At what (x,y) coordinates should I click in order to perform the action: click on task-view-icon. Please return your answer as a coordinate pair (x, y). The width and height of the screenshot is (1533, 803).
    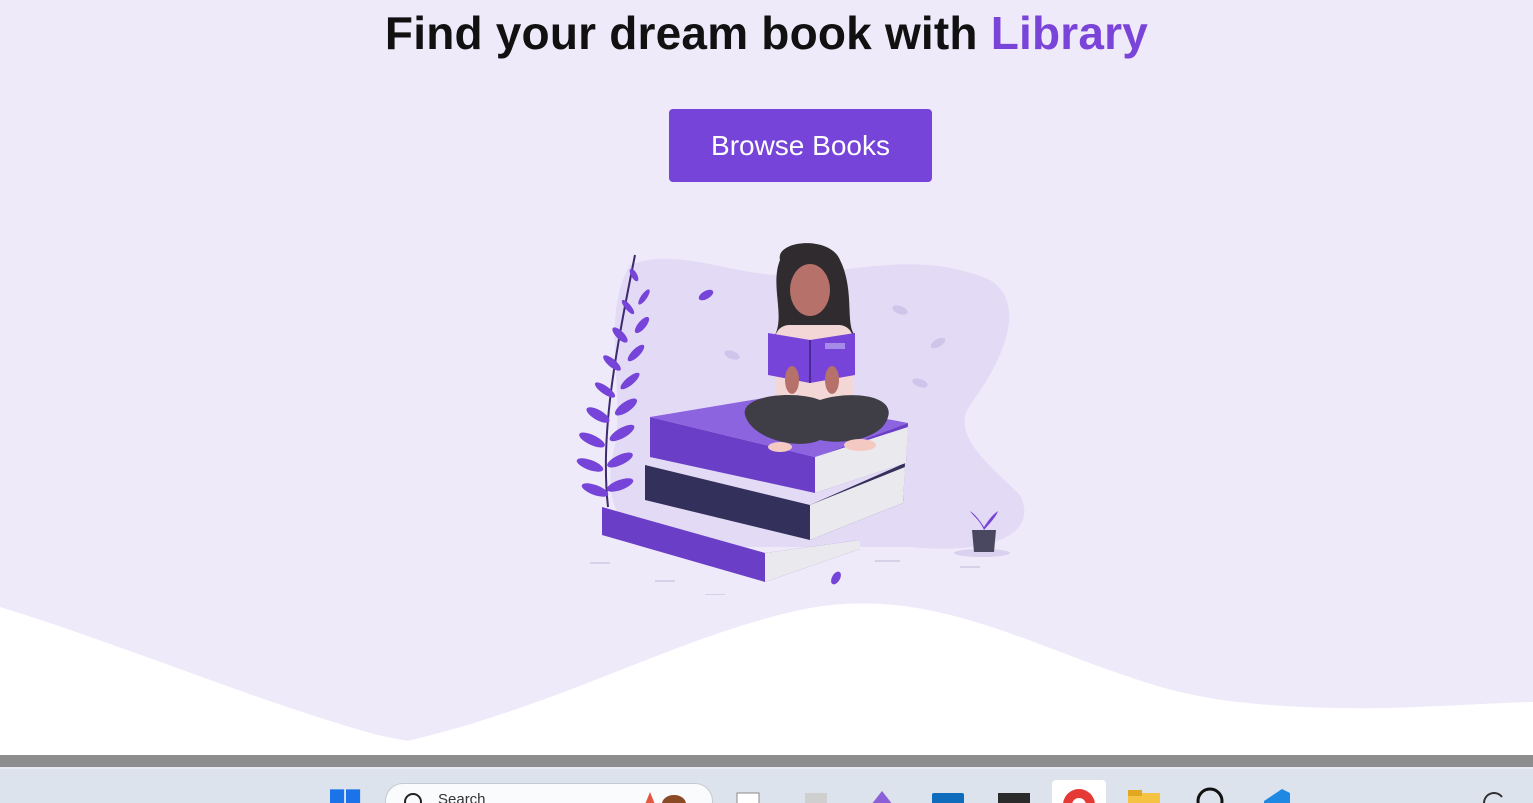
    Looking at the image, I should click on (748, 794).